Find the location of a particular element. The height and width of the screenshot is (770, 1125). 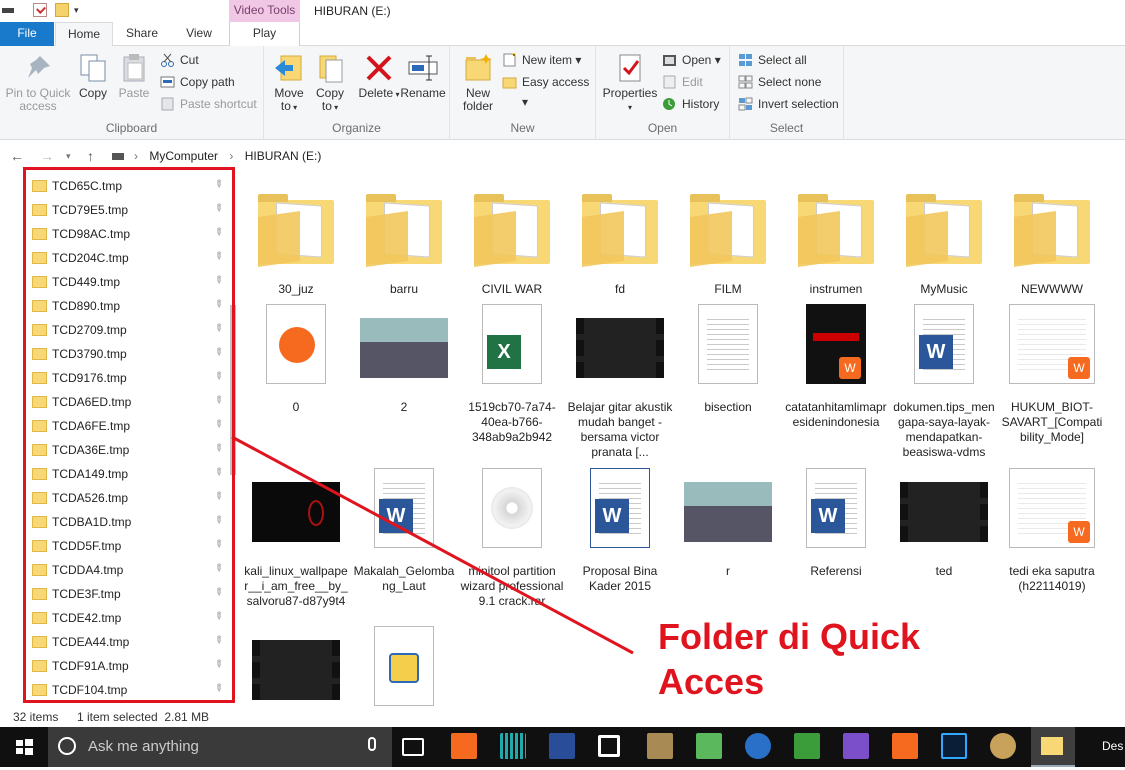

tab-home: Home is located at coordinates (84, 34).